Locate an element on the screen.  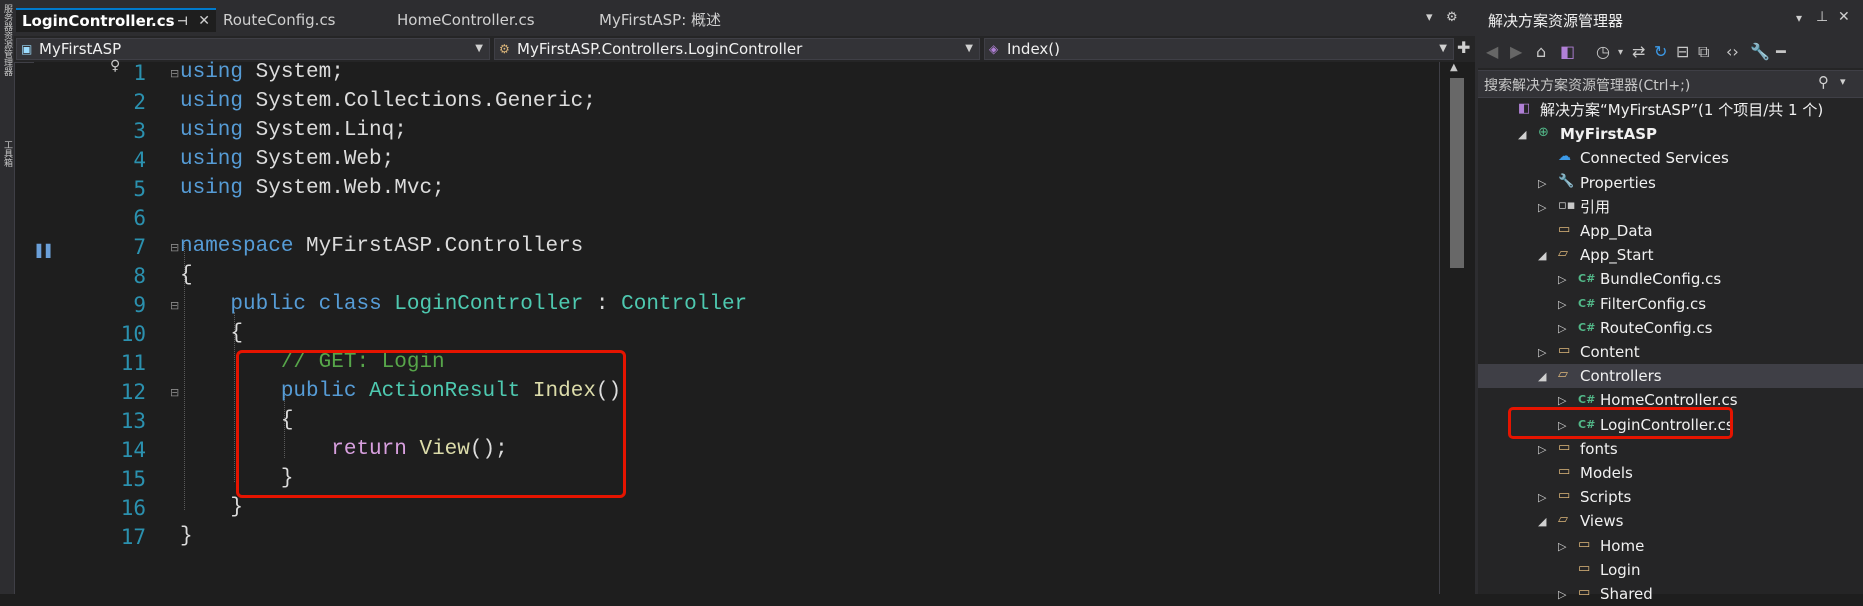
search-options-dropdown-icon: ▾ is located at coordinates (1843, 81).